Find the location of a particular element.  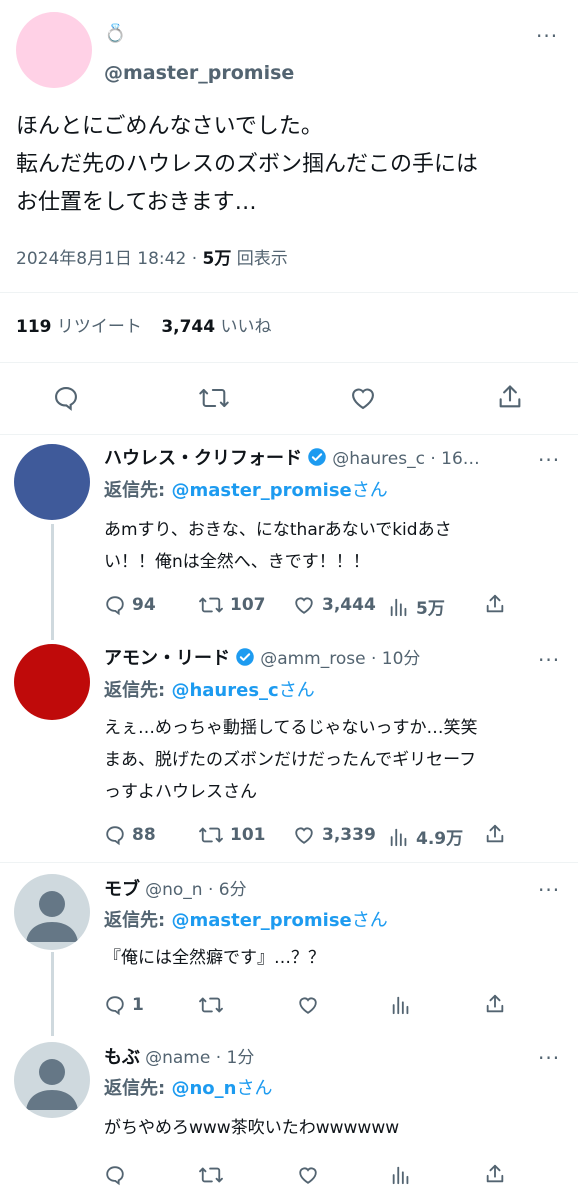

reply-text-line: がちやめろwww茶吹いたわwwwwww is located at coordinates (252, 1128).